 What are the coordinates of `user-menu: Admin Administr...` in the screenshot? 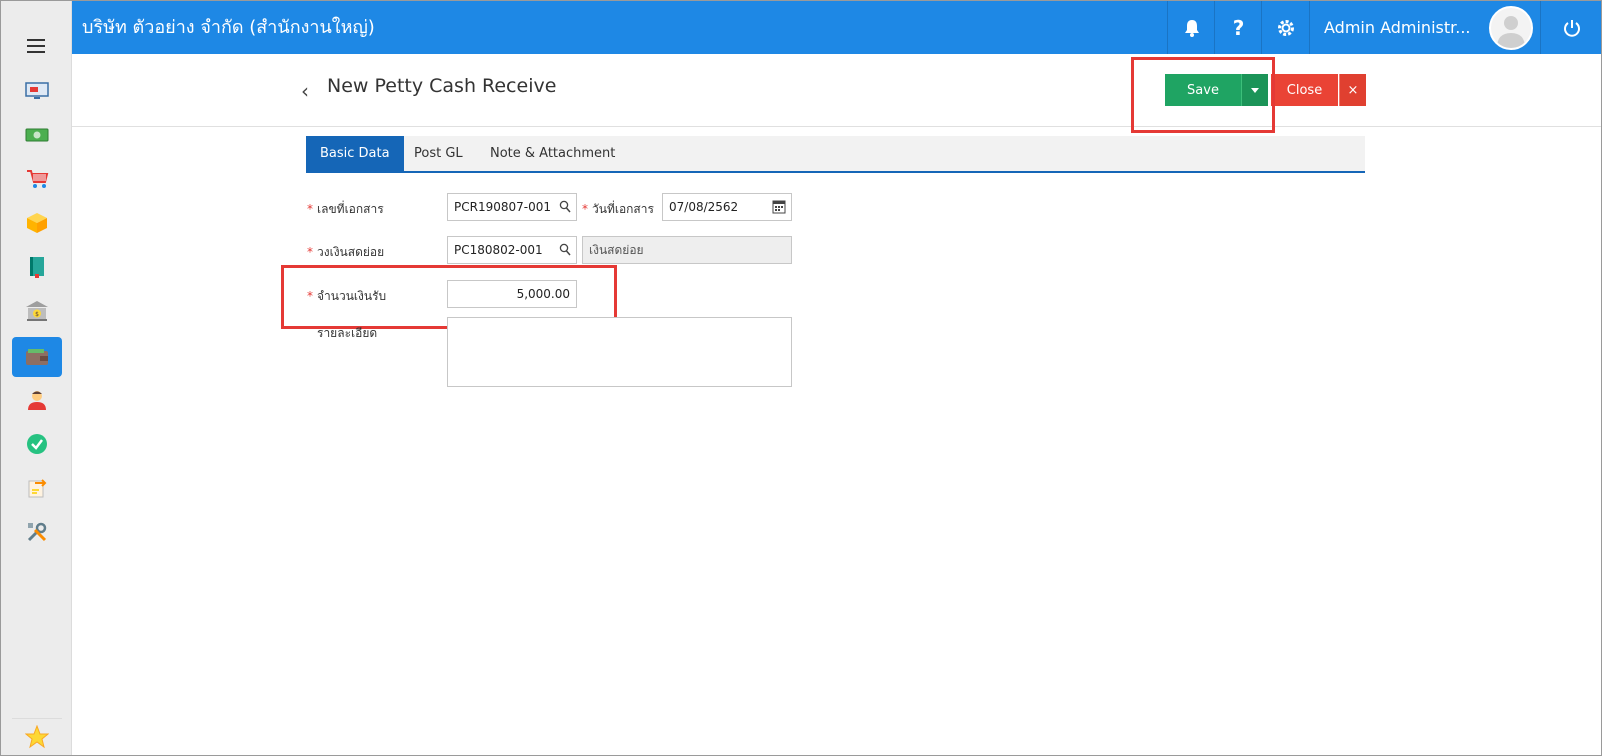 It's located at (1424, 27).